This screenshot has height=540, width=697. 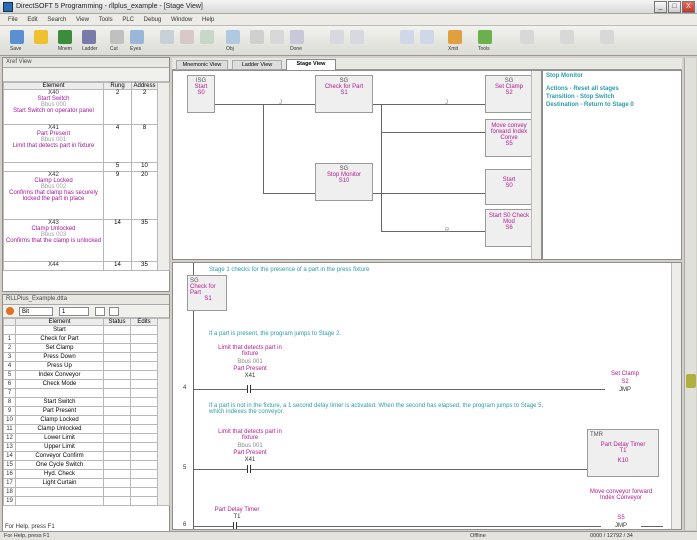 What do you see at coordinates (36, 311) in the screenshot?
I see `type-select: Bit` at bounding box center [36, 311].